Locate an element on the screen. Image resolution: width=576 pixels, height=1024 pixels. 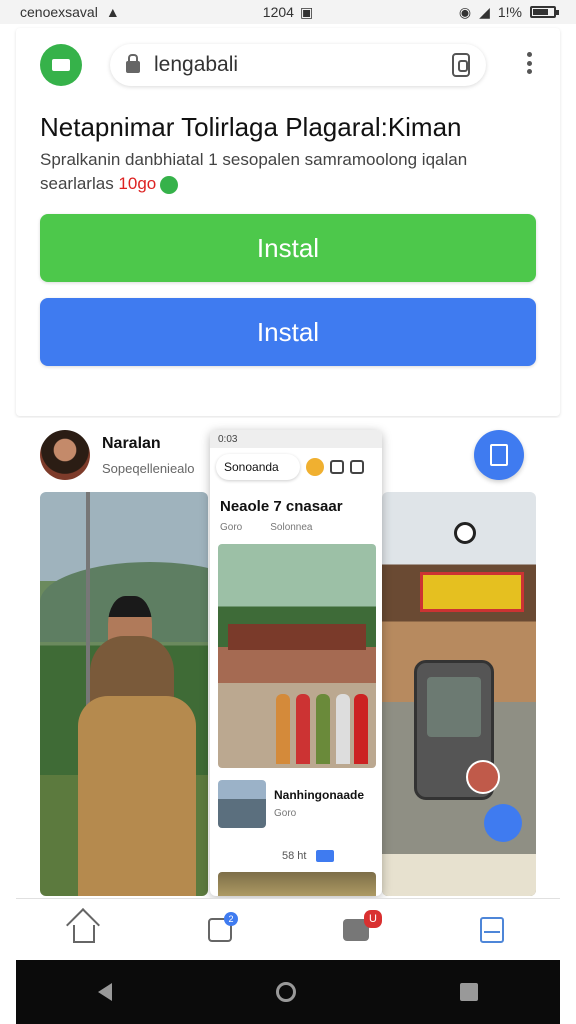
post-photo-right is located at coordinates (459, 694).